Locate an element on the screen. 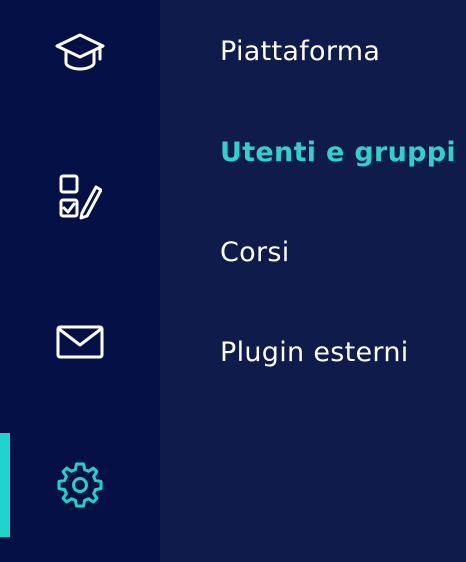 This screenshot has height=562, width=466. rail-item-assignments is located at coordinates (80, 197).